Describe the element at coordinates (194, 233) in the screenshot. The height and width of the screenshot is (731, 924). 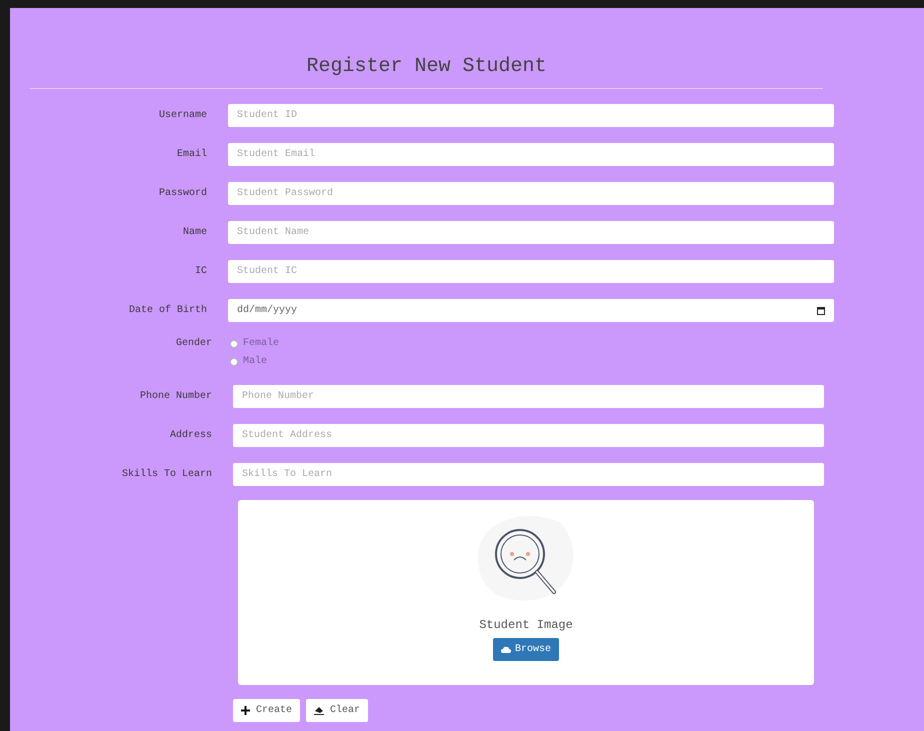
I see `field-label: Name` at that location.